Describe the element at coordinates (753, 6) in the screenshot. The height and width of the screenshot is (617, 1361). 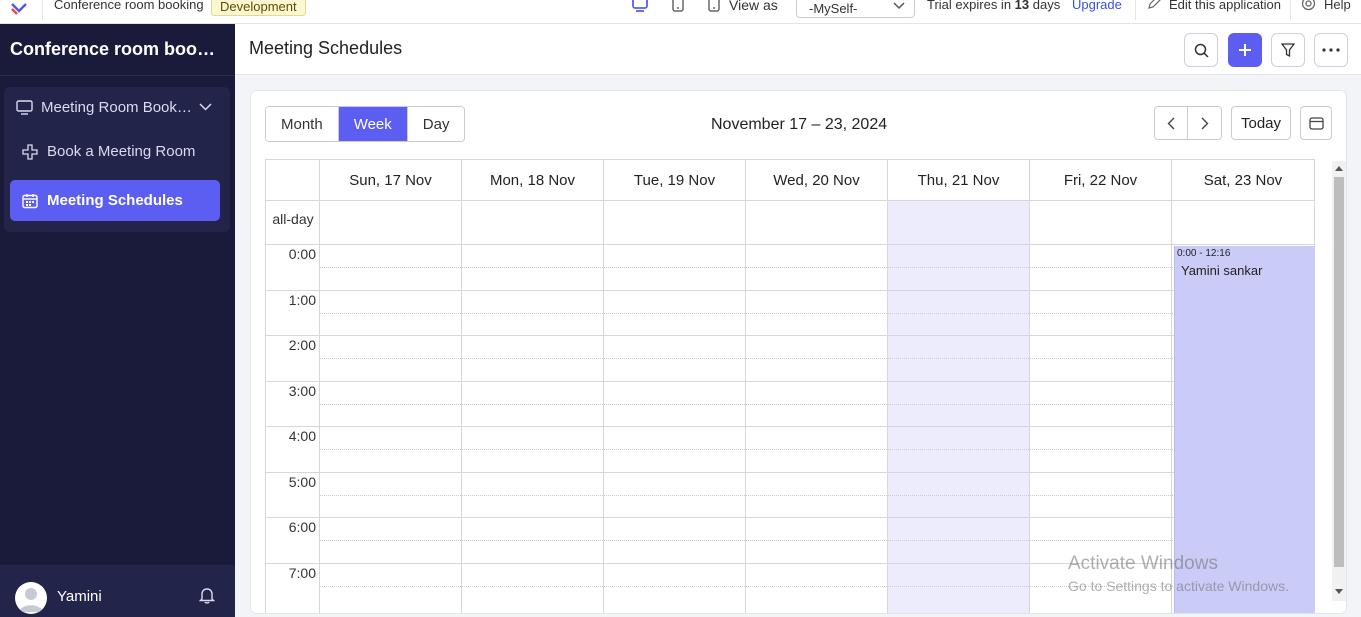
I see `view-as-label: View as` at that location.